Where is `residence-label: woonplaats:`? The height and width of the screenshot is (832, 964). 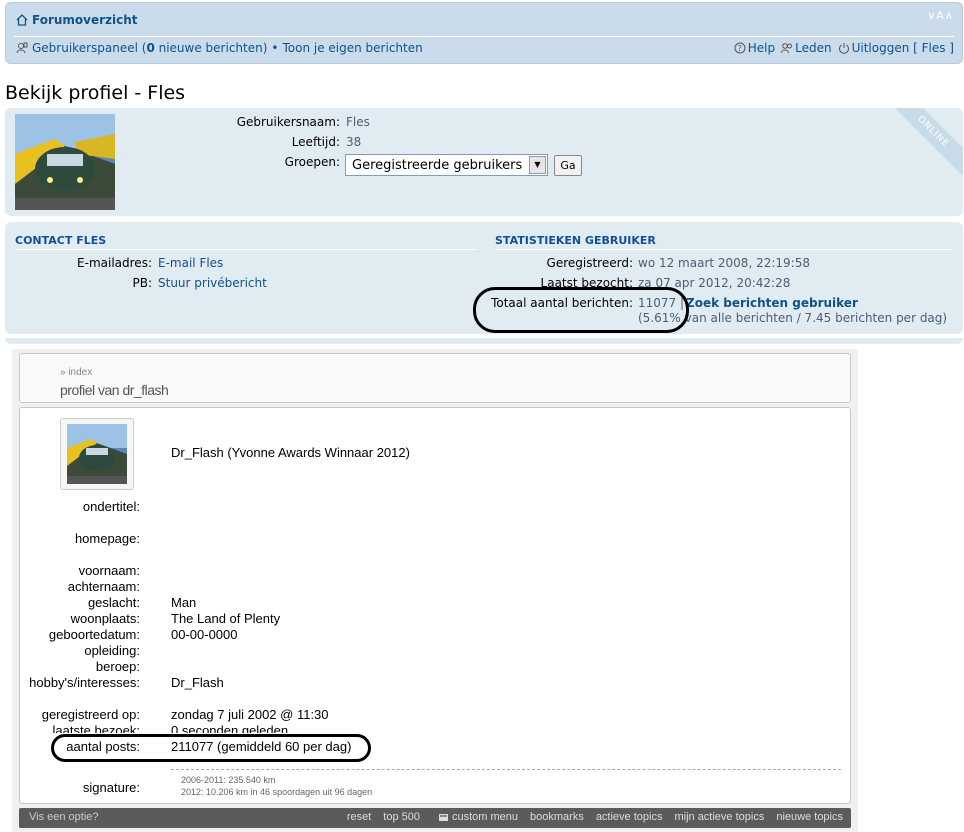
residence-label: woonplaats: is located at coordinates (105, 618).